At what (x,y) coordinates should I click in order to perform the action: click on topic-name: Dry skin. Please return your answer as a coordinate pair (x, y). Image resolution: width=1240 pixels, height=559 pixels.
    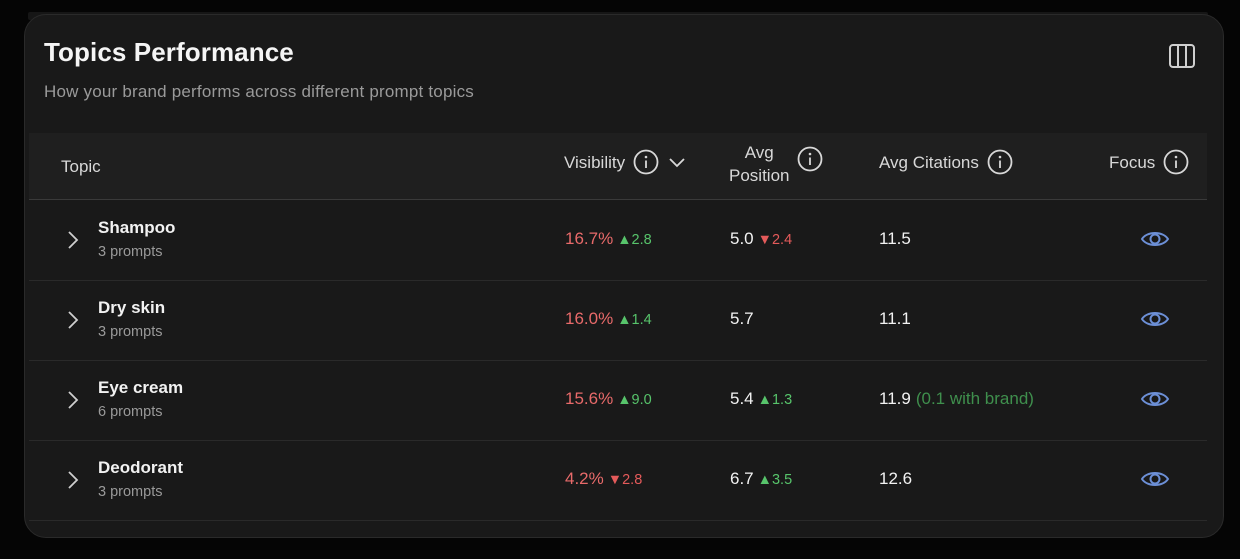
    Looking at the image, I should click on (132, 307).